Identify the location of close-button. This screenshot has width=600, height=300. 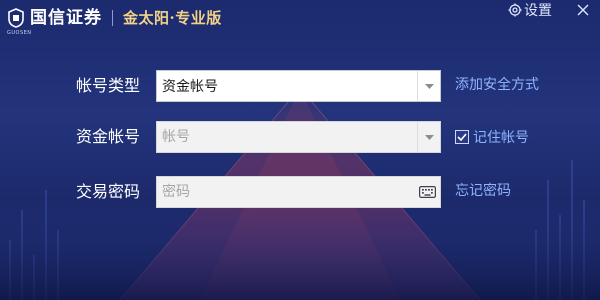
(583, 10).